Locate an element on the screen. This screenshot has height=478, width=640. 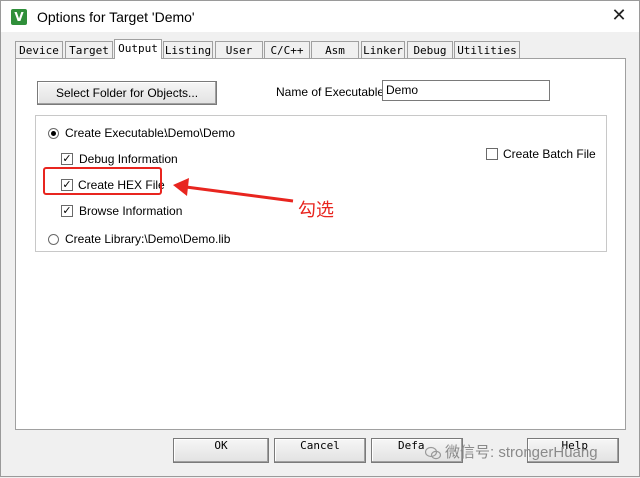
ok-button: OK is located at coordinates (221, 450).